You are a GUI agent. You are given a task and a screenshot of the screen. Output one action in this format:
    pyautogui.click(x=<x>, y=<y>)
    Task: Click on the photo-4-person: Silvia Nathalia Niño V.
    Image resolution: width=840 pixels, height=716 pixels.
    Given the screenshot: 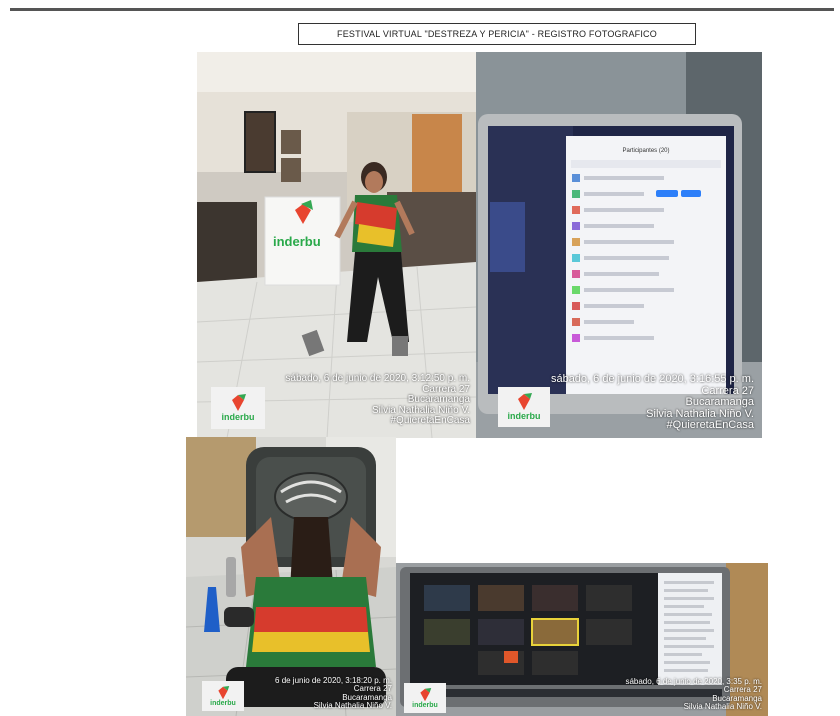 What is the action you would take?
    pyautogui.click(x=722, y=707)
    